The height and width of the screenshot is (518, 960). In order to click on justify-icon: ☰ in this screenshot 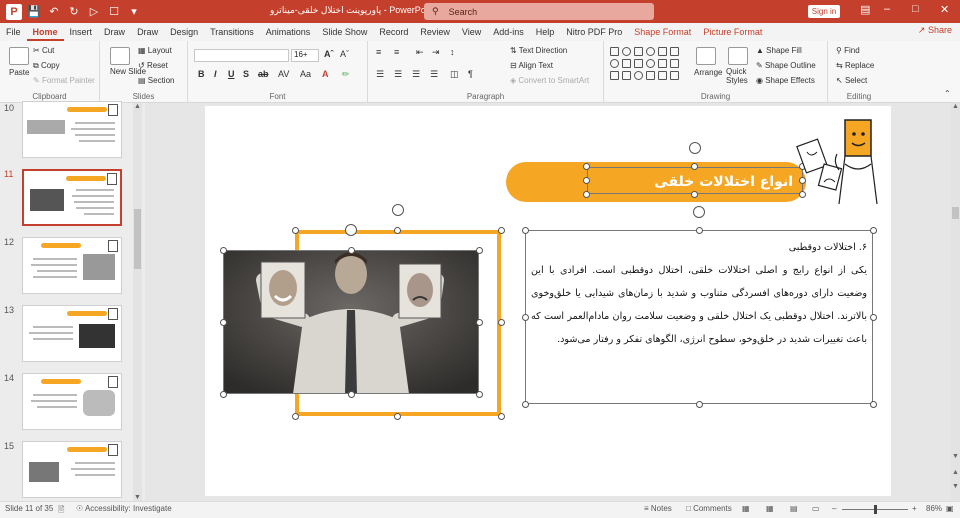, I will do `click(434, 74)`.